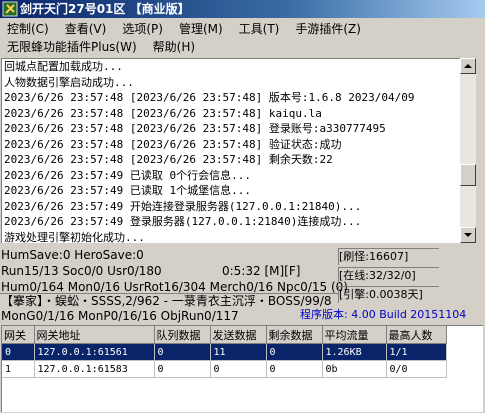 The height and width of the screenshot is (413, 485). Describe the element at coordinates (28, 29) in the screenshot. I see `menu-item: 控制(C)` at that location.